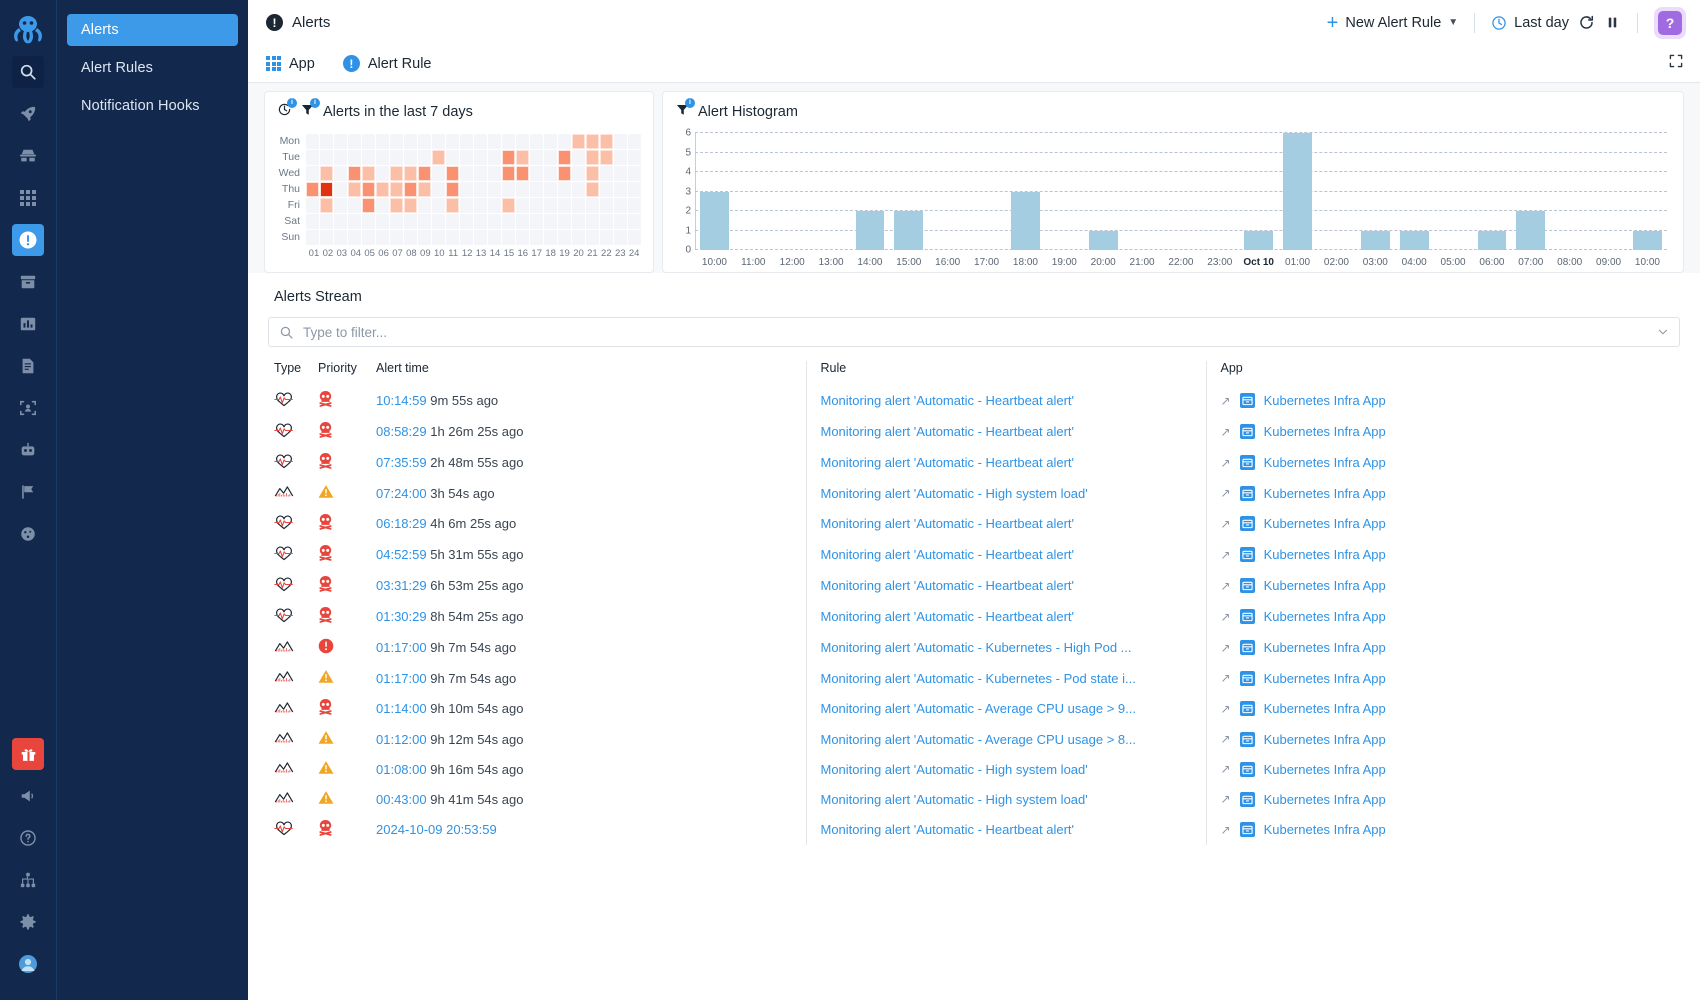 This screenshot has height=1000, width=1700. I want to click on avatar-icon, so click(28, 964).